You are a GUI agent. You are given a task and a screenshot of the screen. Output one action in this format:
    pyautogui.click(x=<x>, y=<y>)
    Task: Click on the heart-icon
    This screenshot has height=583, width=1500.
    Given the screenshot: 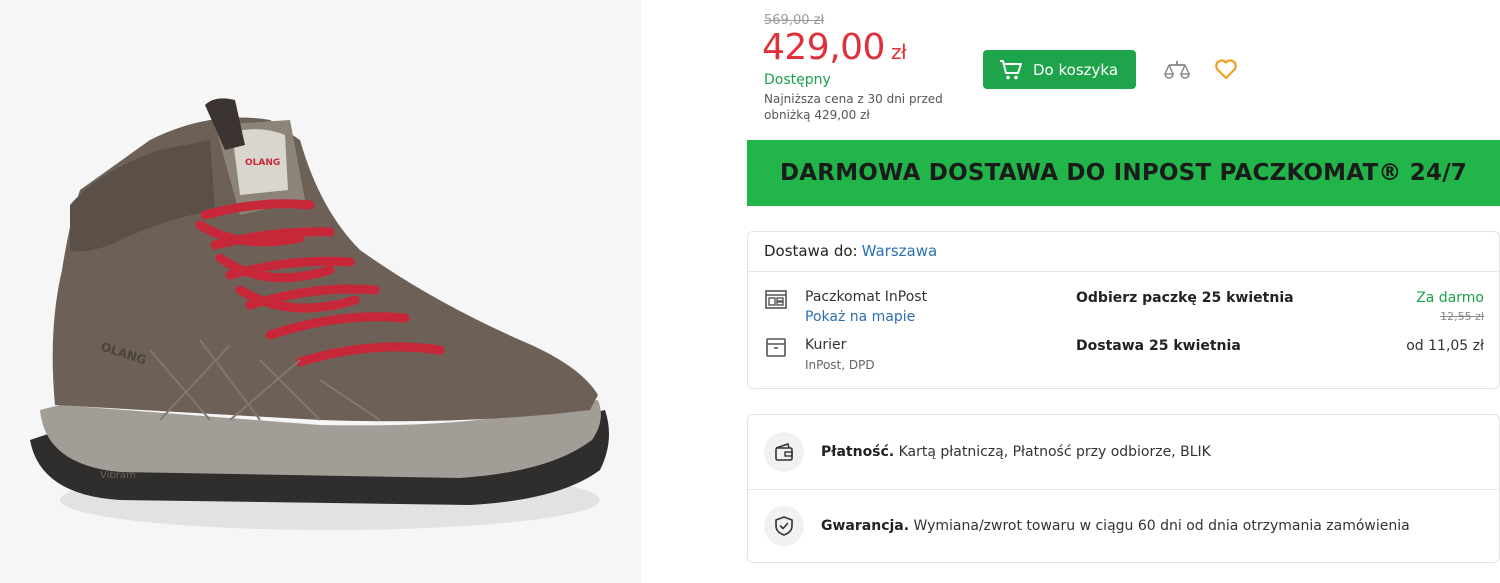 What is the action you would take?
    pyautogui.click(x=1226, y=69)
    